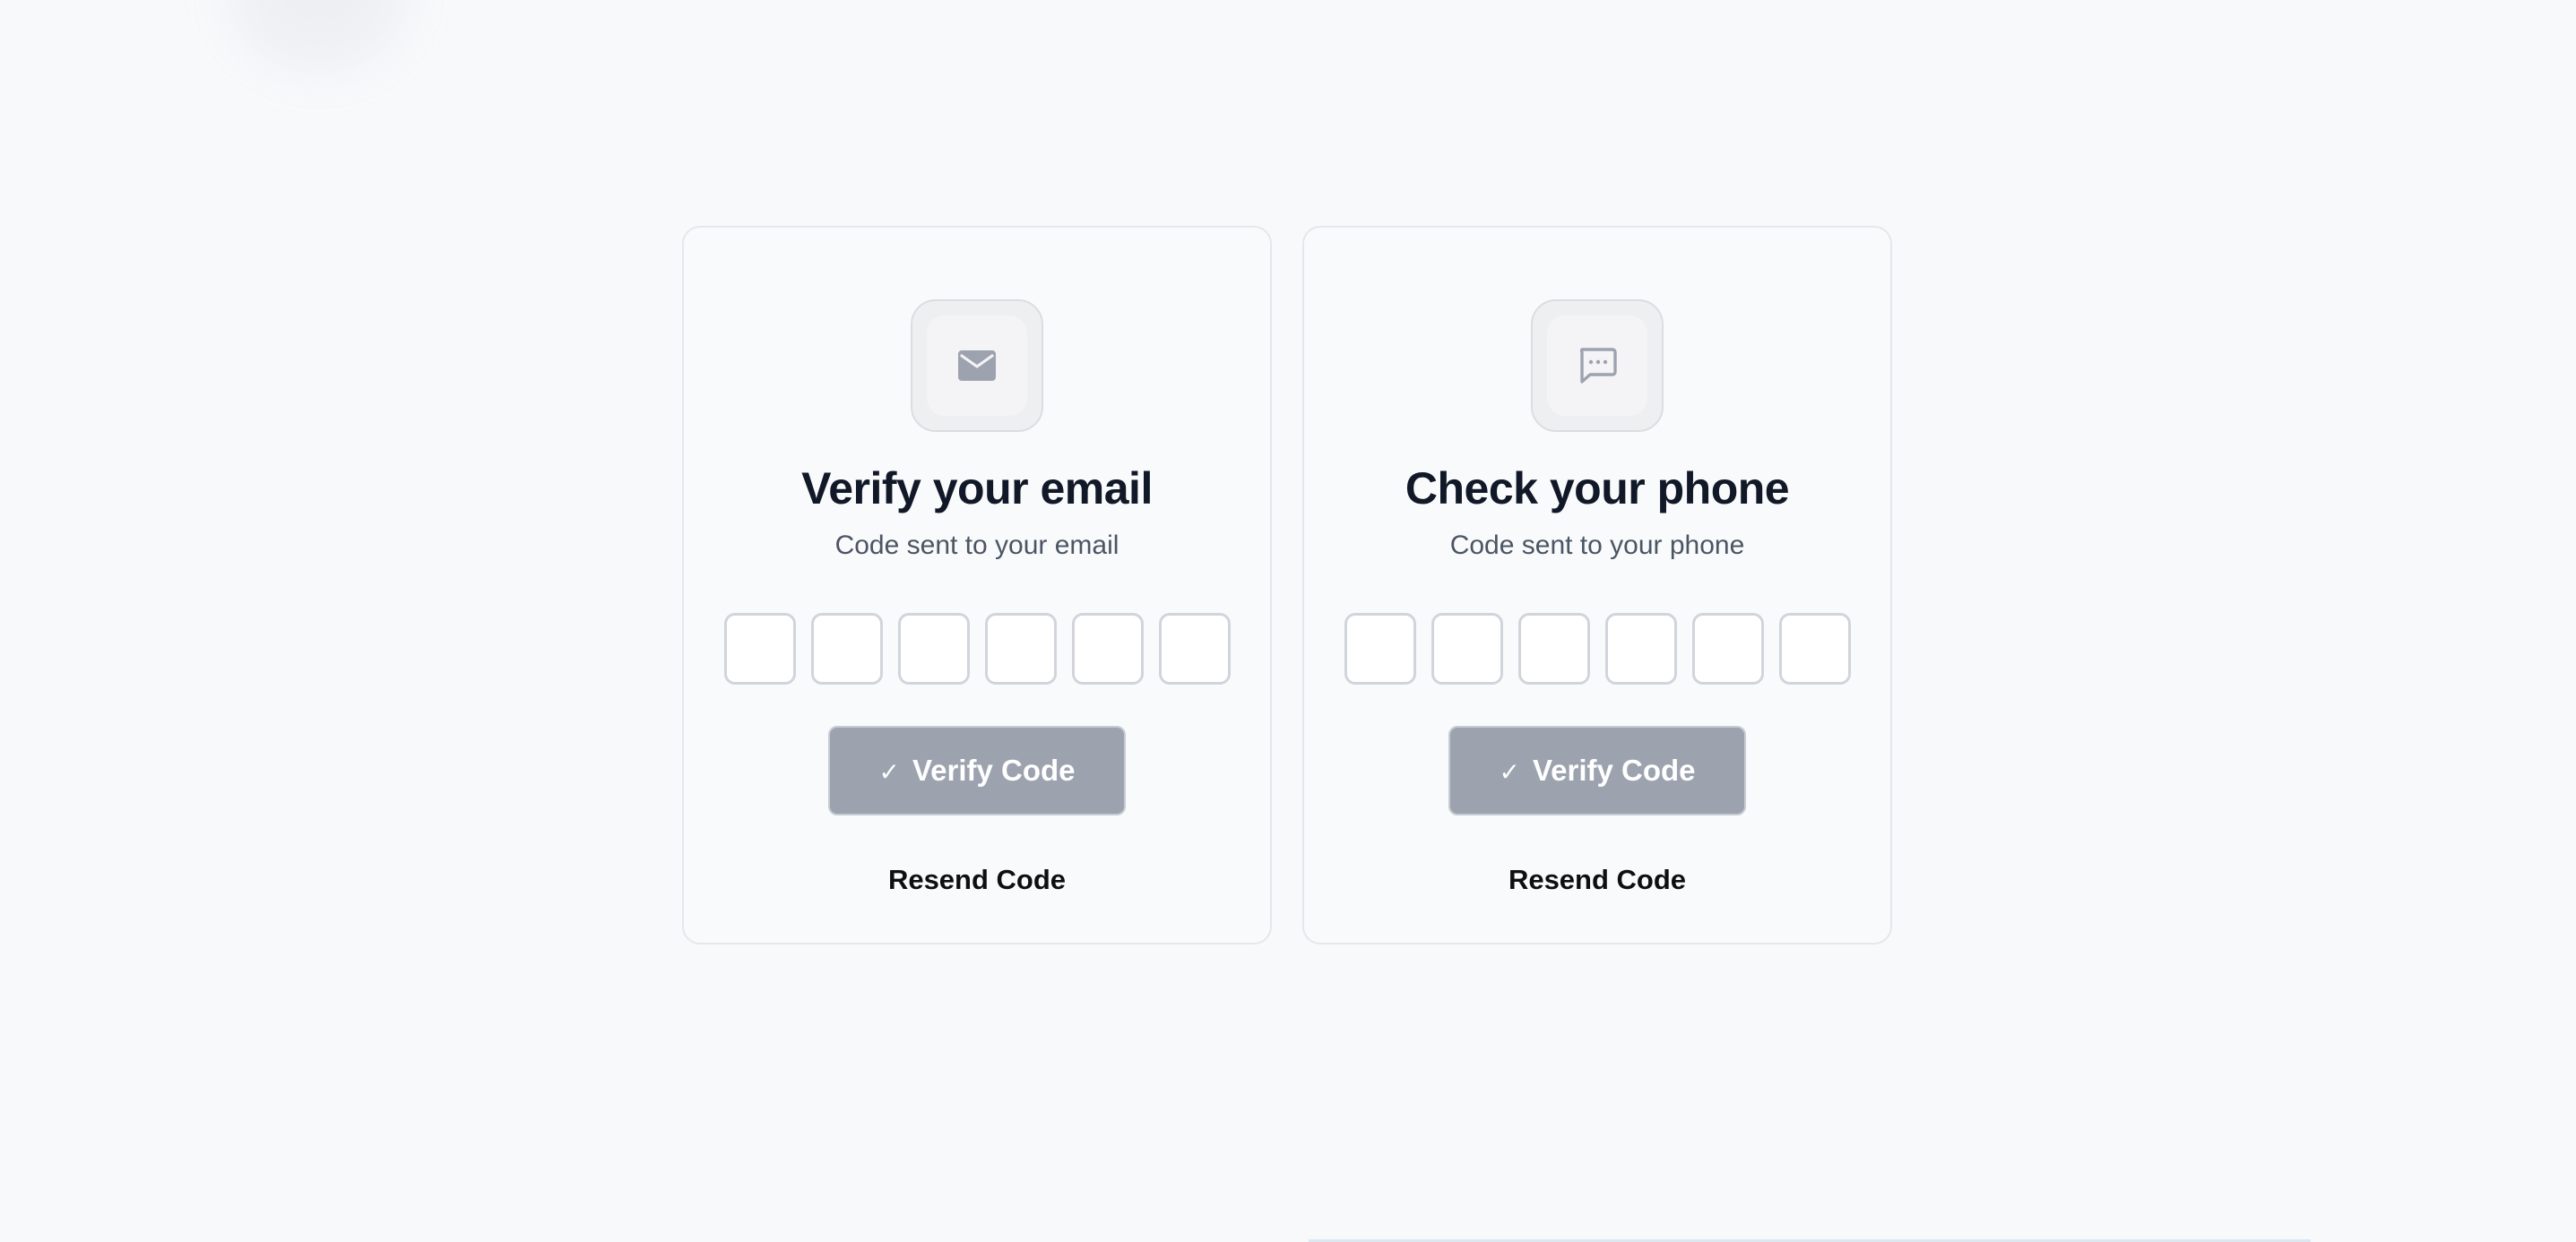 Image resolution: width=2576 pixels, height=1242 pixels. Describe the element at coordinates (1597, 488) in the screenshot. I see `phone-card-title: Check your phone` at that location.